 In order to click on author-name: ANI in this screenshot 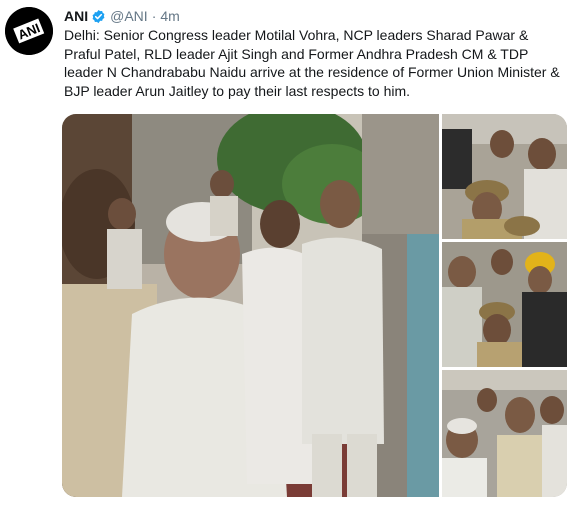, I will do `click(76, 16)`.